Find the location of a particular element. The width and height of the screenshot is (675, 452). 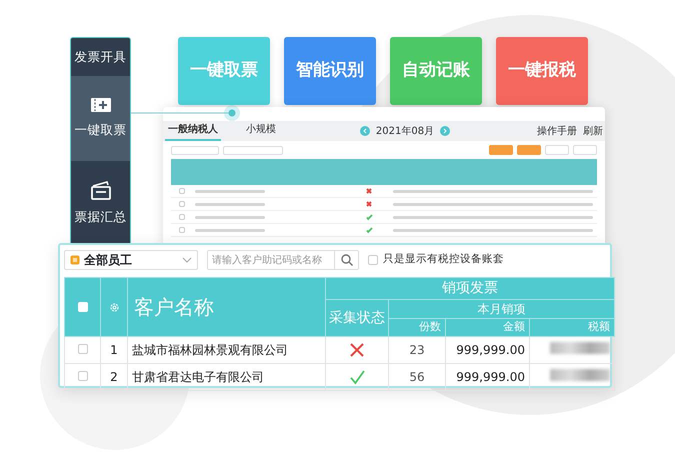

search-button is located at coordinates (346, 260).